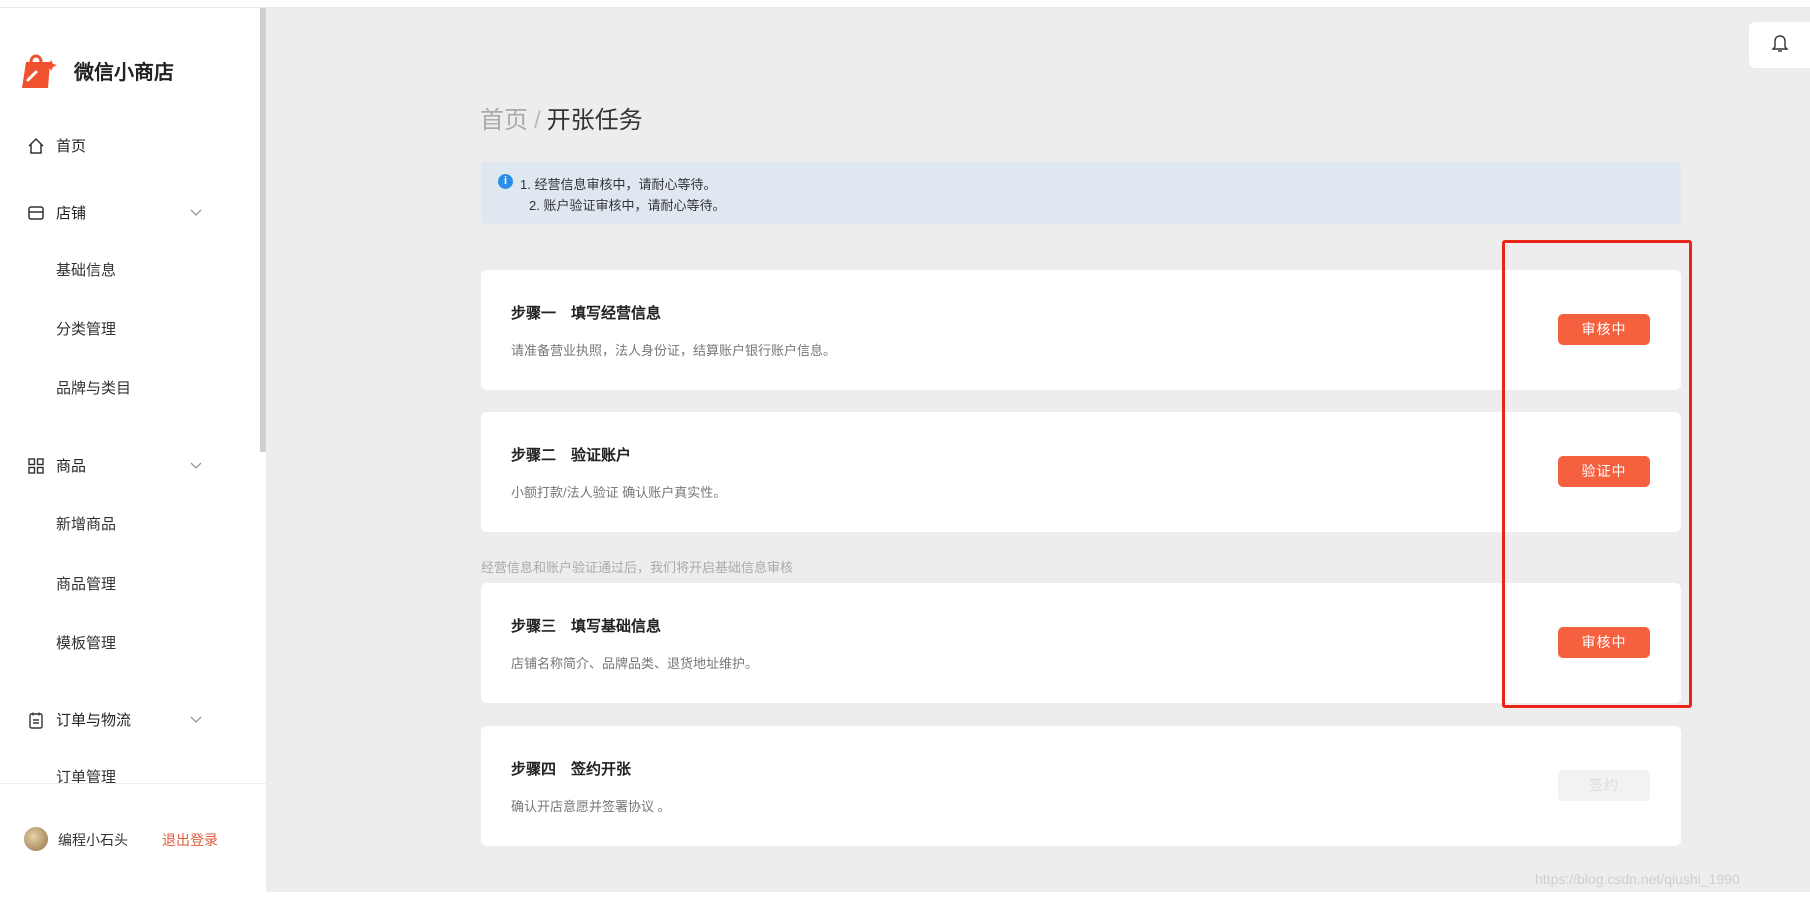 The image size is (1810, 899). I want to click on clipboard-icon, so click(36, 720).